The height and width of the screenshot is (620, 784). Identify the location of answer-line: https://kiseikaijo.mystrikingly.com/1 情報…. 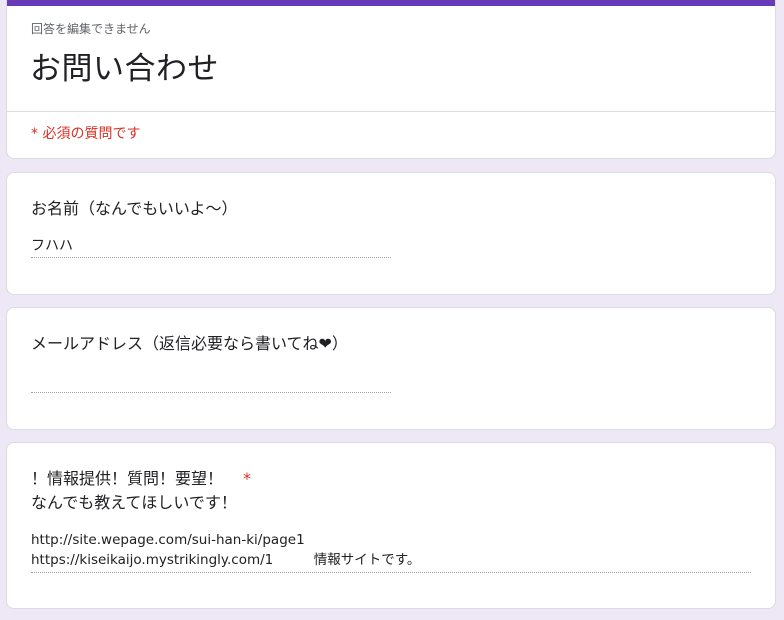
(226, 560).